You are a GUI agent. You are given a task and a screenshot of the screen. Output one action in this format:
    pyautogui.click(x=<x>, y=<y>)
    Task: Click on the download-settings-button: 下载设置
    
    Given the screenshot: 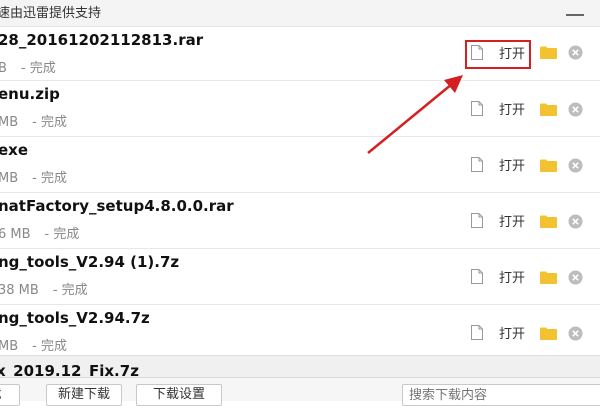 What is the action you would take?
    pyautogui.click(x=179, y=395)
    